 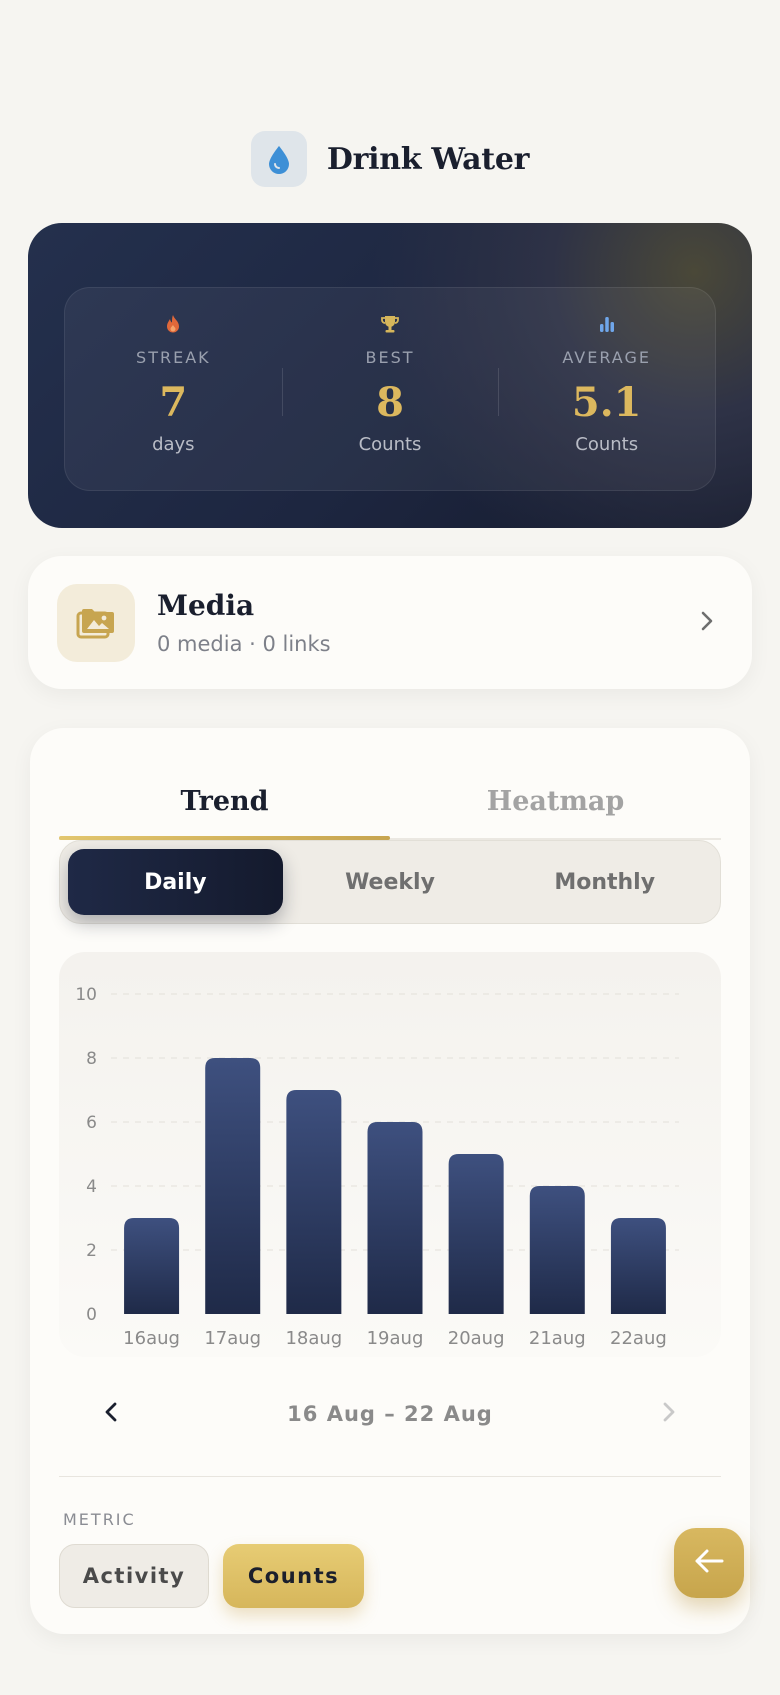 What do you see at coordinates (606, 357) in the screenshot?
I see `stat-label: AVERAGE` at bounding box center [606, 357].